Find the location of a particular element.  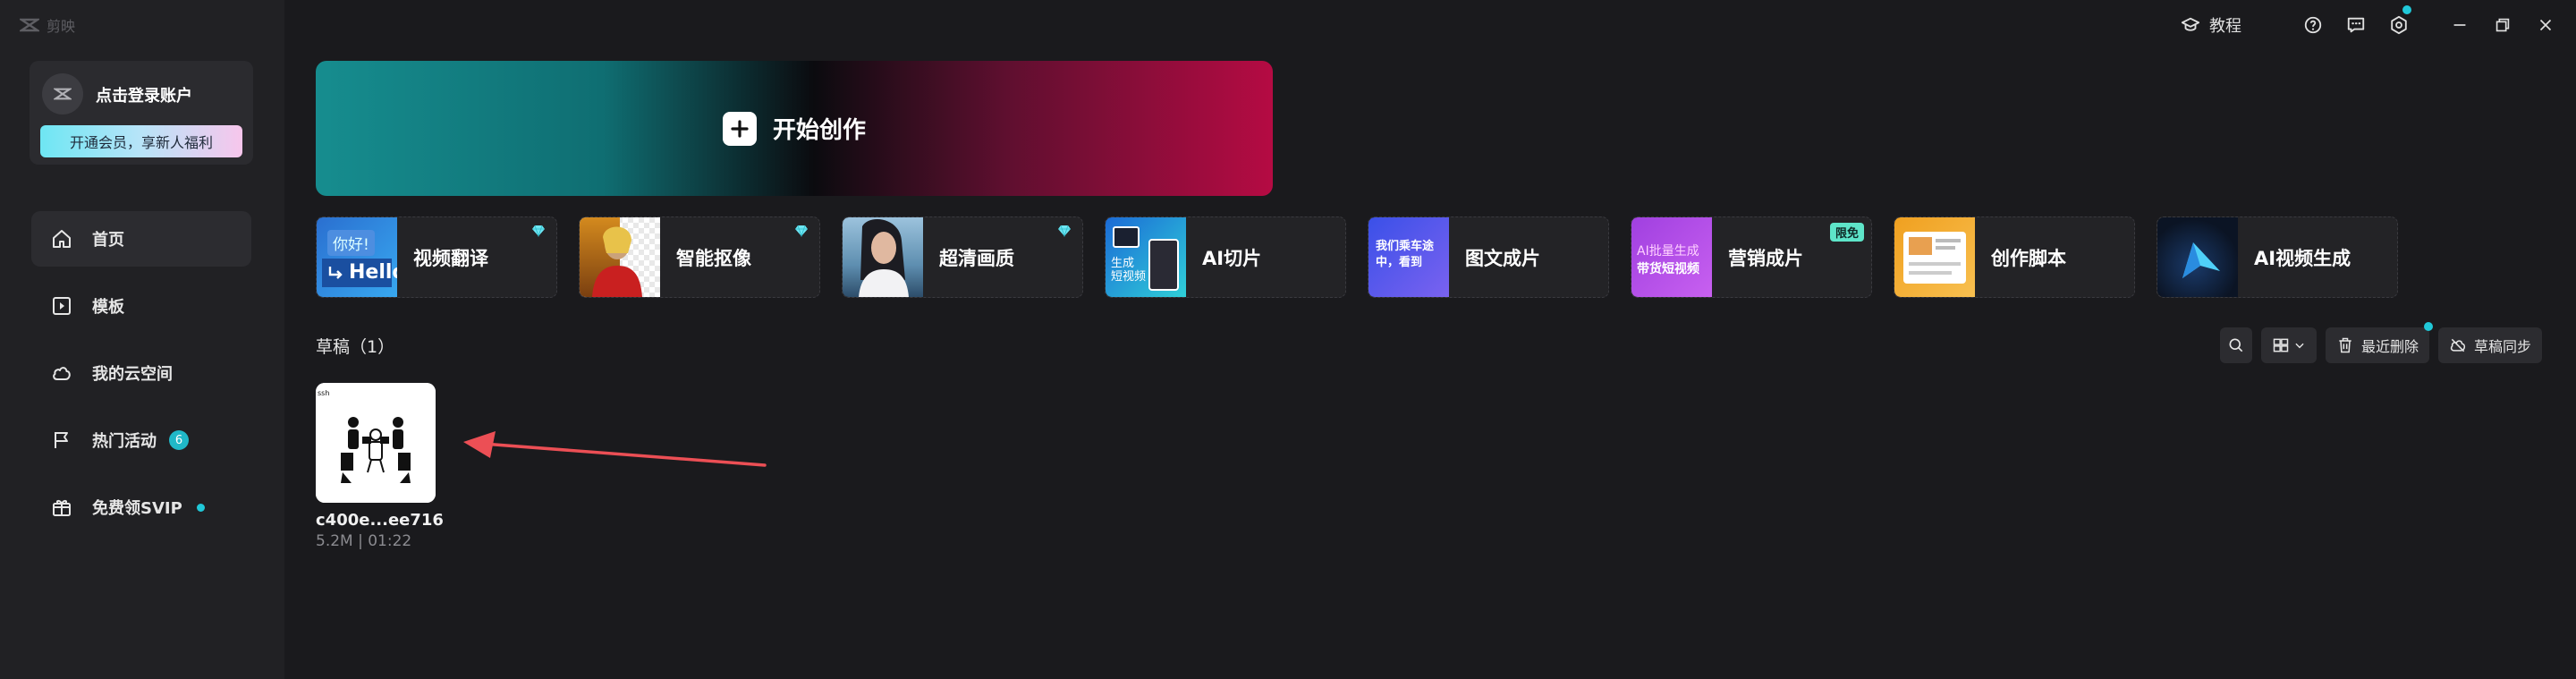

sidebar-item-events: 热门活动 6 is located at coordinates (141, 440).